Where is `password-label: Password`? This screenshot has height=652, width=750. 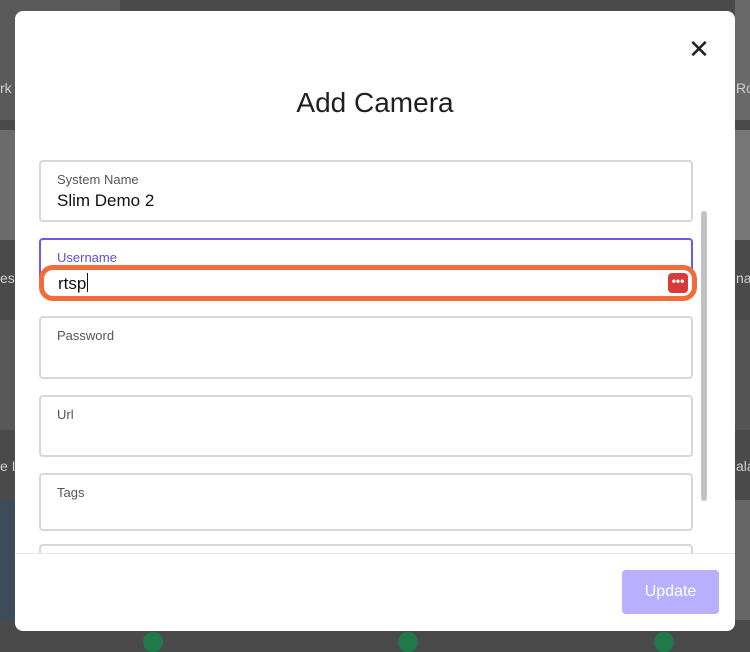
password-label: Password is located at coordinates (86, 335).